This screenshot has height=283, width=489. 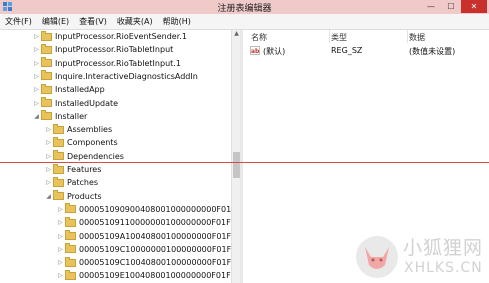 What do you see at coordinates (84, 169) in the screenshot?
I see `tree-item-label: Features` at bounding box center [84, 169].